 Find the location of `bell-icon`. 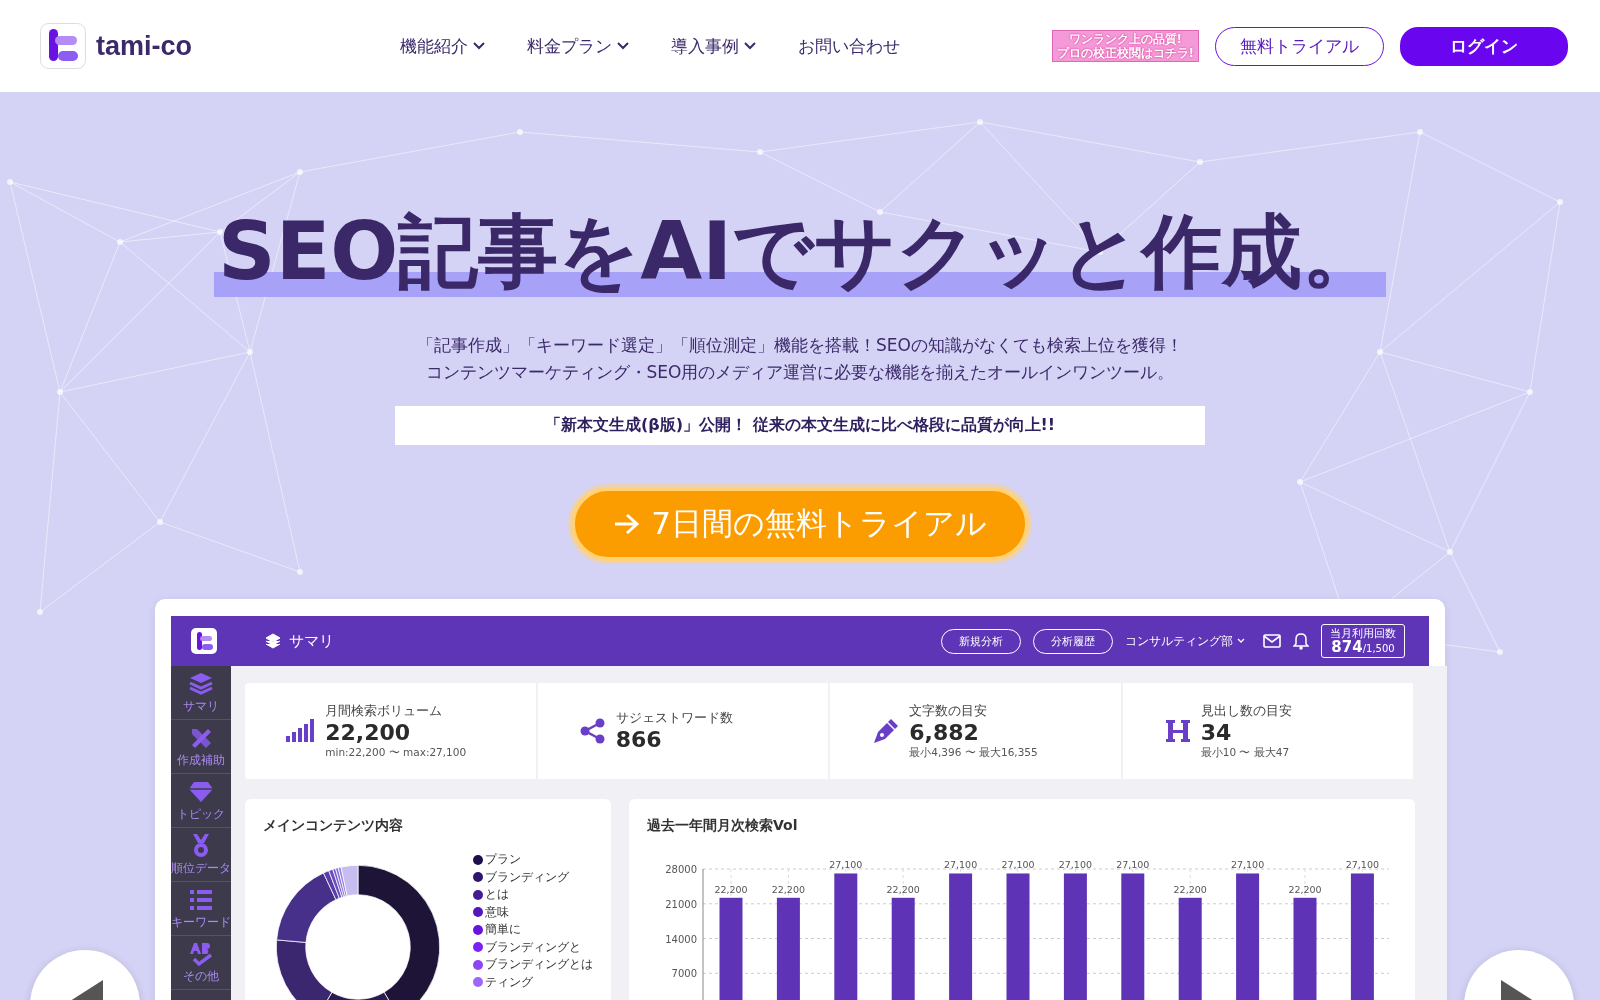

bell-icon is located at coordinates (1301, 641).